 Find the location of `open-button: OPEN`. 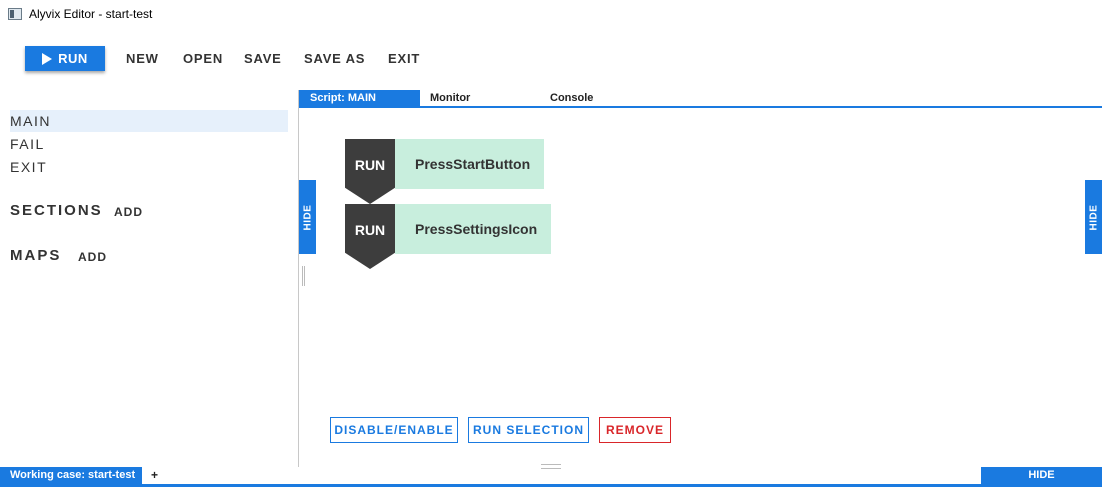

open-button: OPEN is located at coordinates (203, 58).